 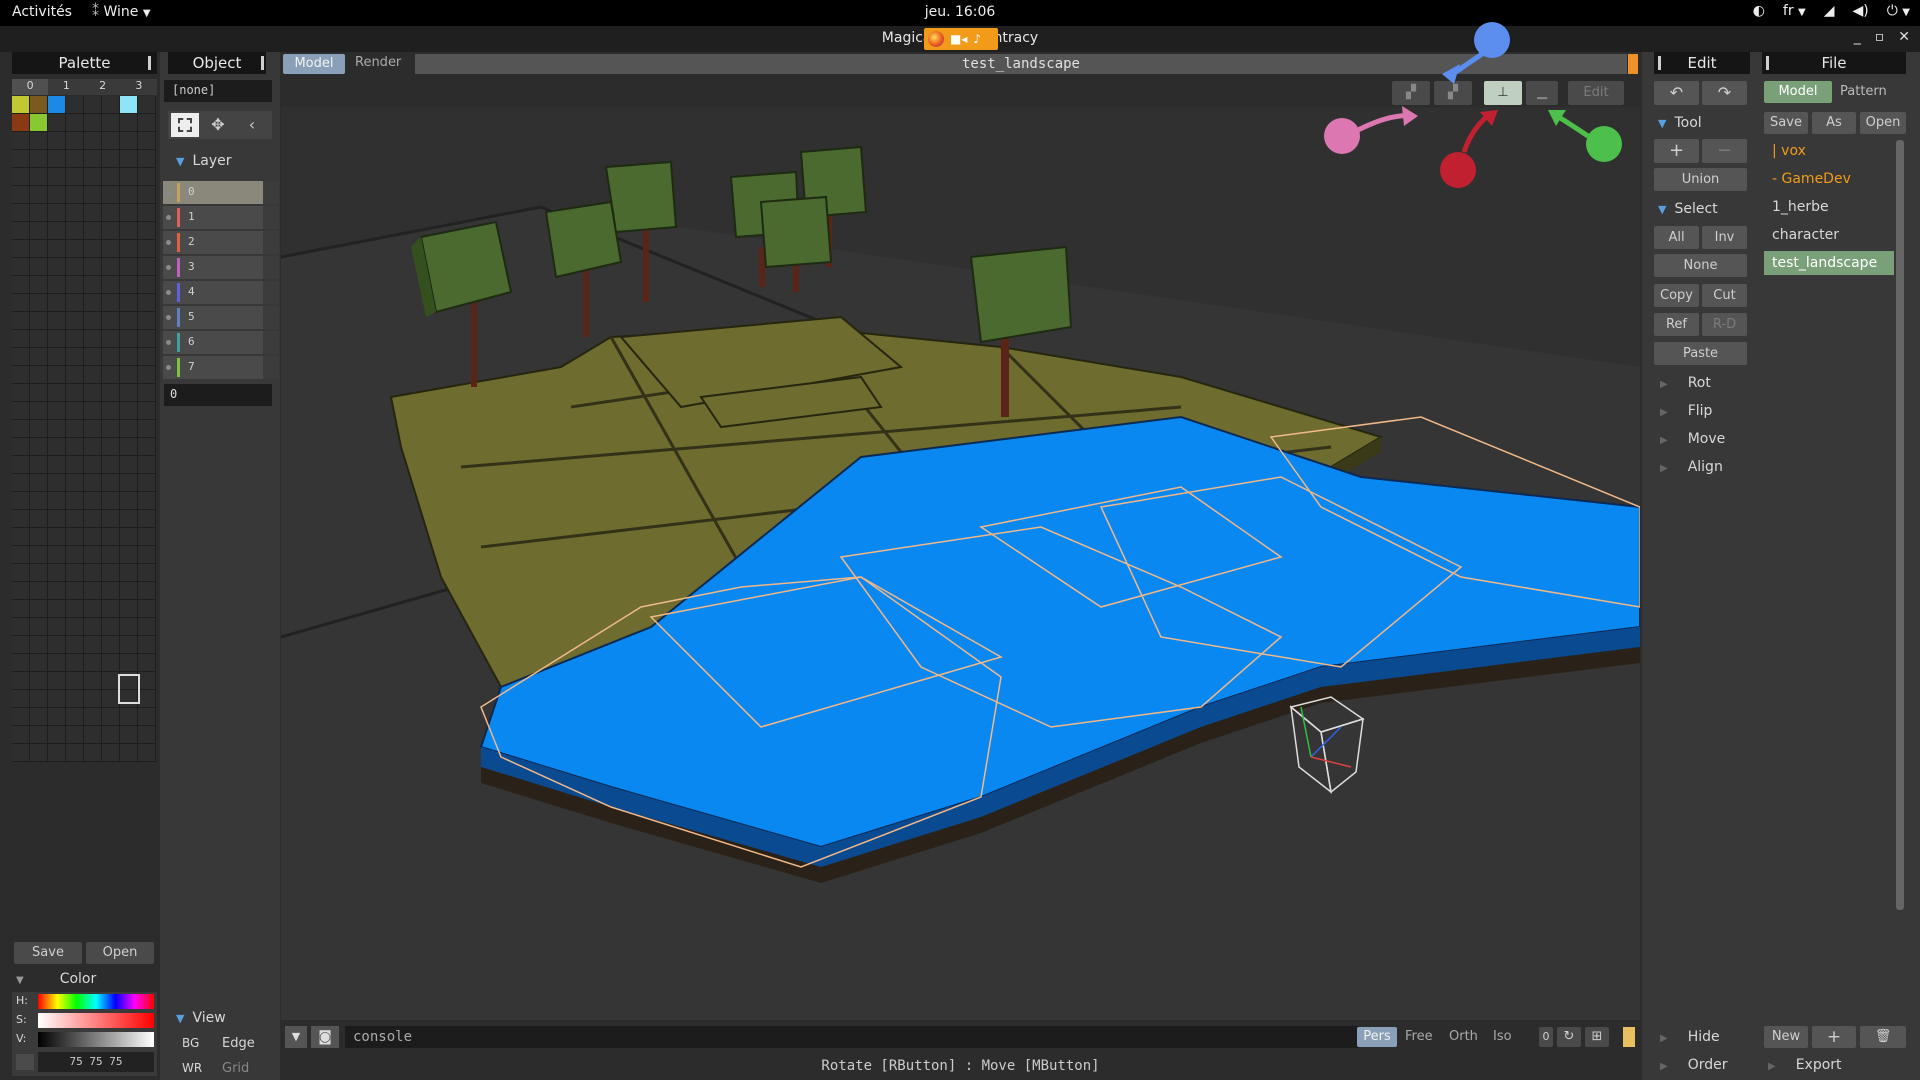 What do you see at coordinates (1857, 37) in the screenshot?
I see `minimize-button: _` at bounding box center [1857, 37].